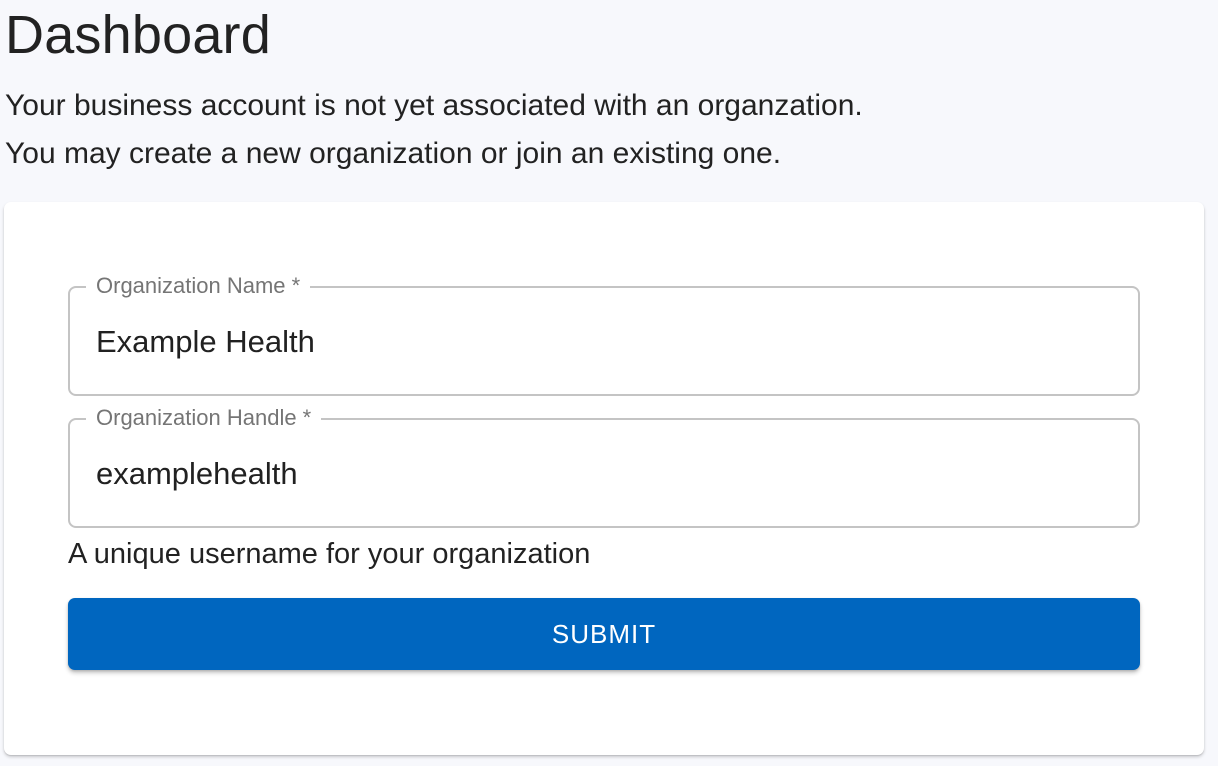  Describe the element at coordinates (204, 418) in the screenshot. I see `organization-handle-label: Organization Handle *` at that location.